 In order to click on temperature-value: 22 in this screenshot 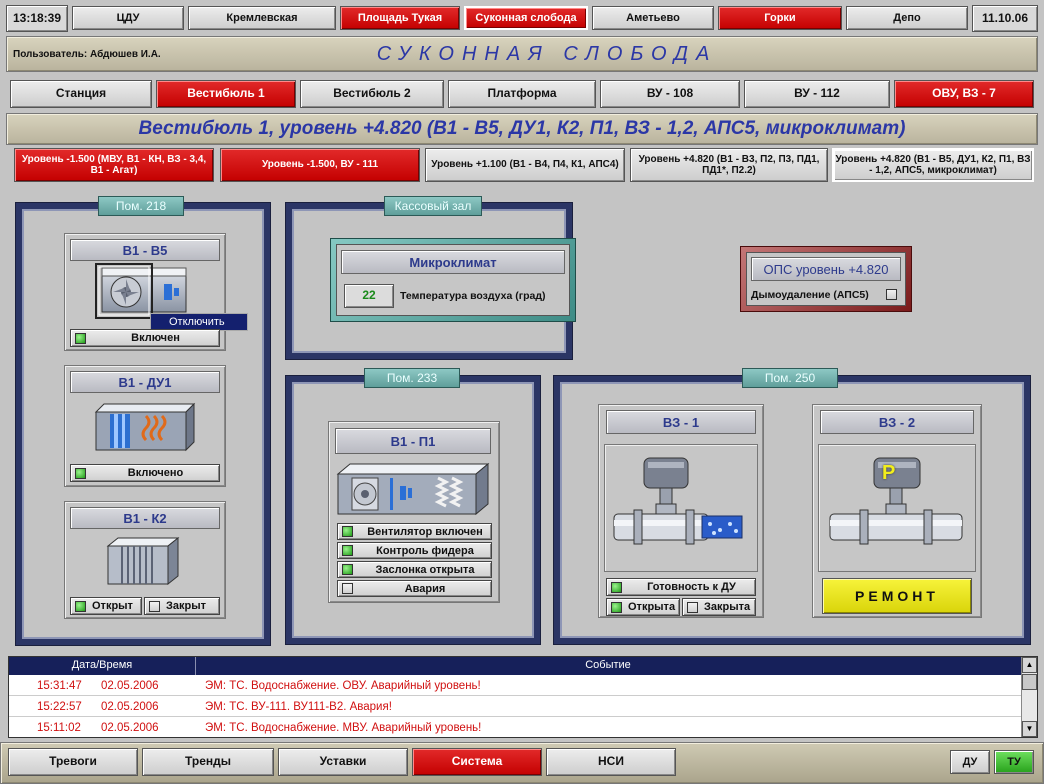, I will do `click(369, 296)`.